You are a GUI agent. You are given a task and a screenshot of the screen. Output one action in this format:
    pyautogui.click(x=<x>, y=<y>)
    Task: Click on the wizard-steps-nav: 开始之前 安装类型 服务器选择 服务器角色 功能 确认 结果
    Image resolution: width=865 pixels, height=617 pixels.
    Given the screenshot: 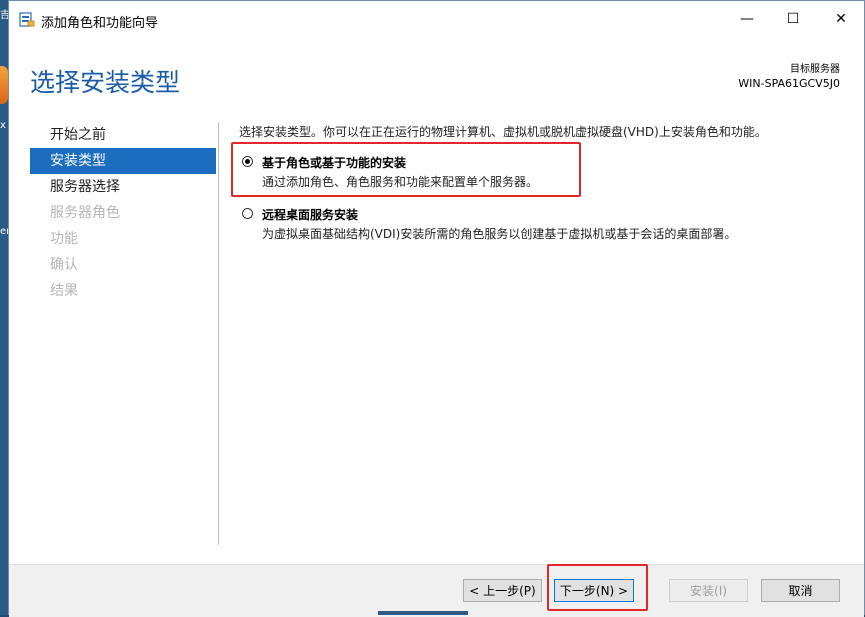 What is the action you would take?
    pyautogui.click(x=123, y=213)
    